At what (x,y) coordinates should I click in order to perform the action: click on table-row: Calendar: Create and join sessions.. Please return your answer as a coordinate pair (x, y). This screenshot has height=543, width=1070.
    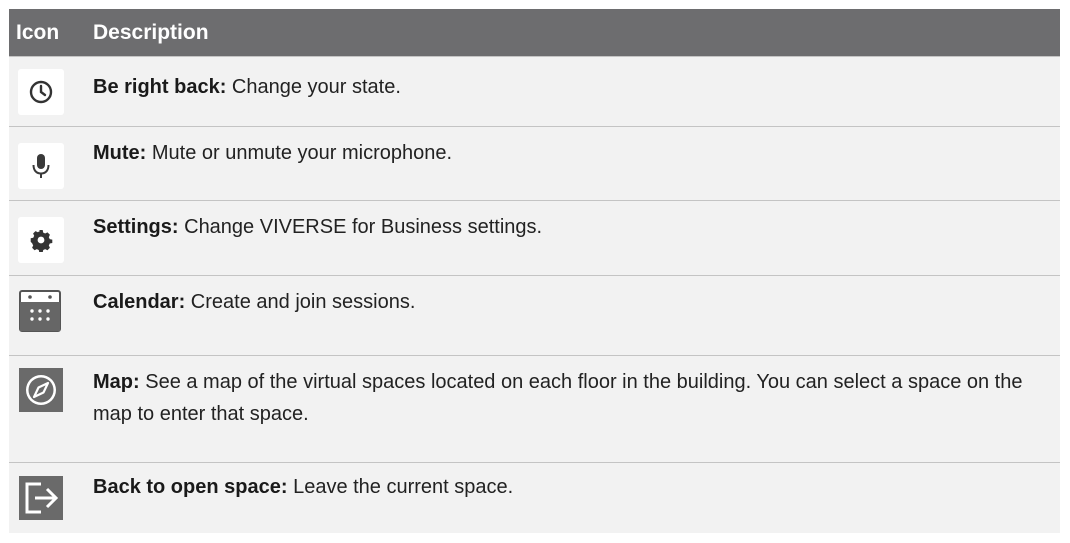
    Looking at the image, I should click on (534, 315).